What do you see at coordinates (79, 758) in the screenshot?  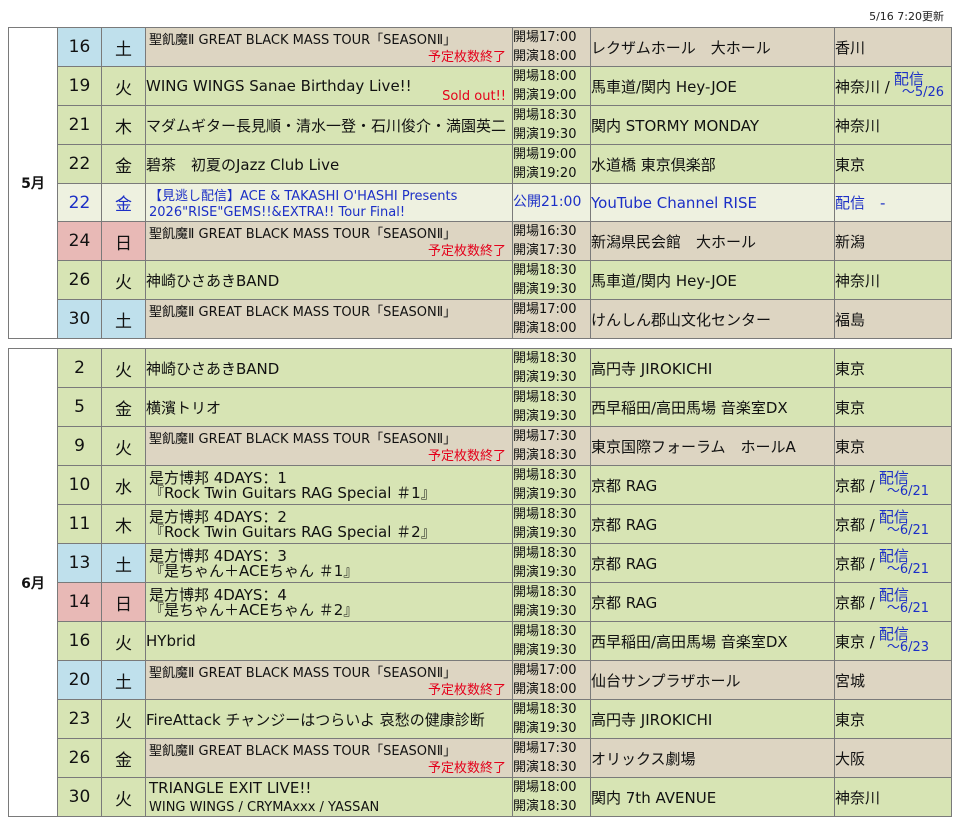 I see `day-number: 26` at bounding box center [79, 758].